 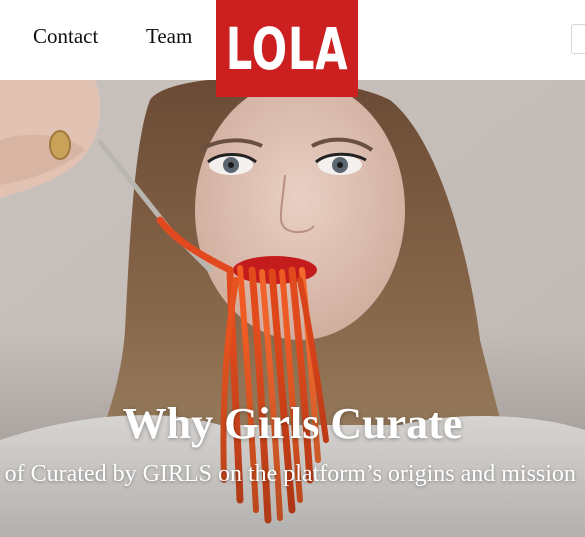 I want to click on nav-link-contact: Contact, so click(x=65, y=36).